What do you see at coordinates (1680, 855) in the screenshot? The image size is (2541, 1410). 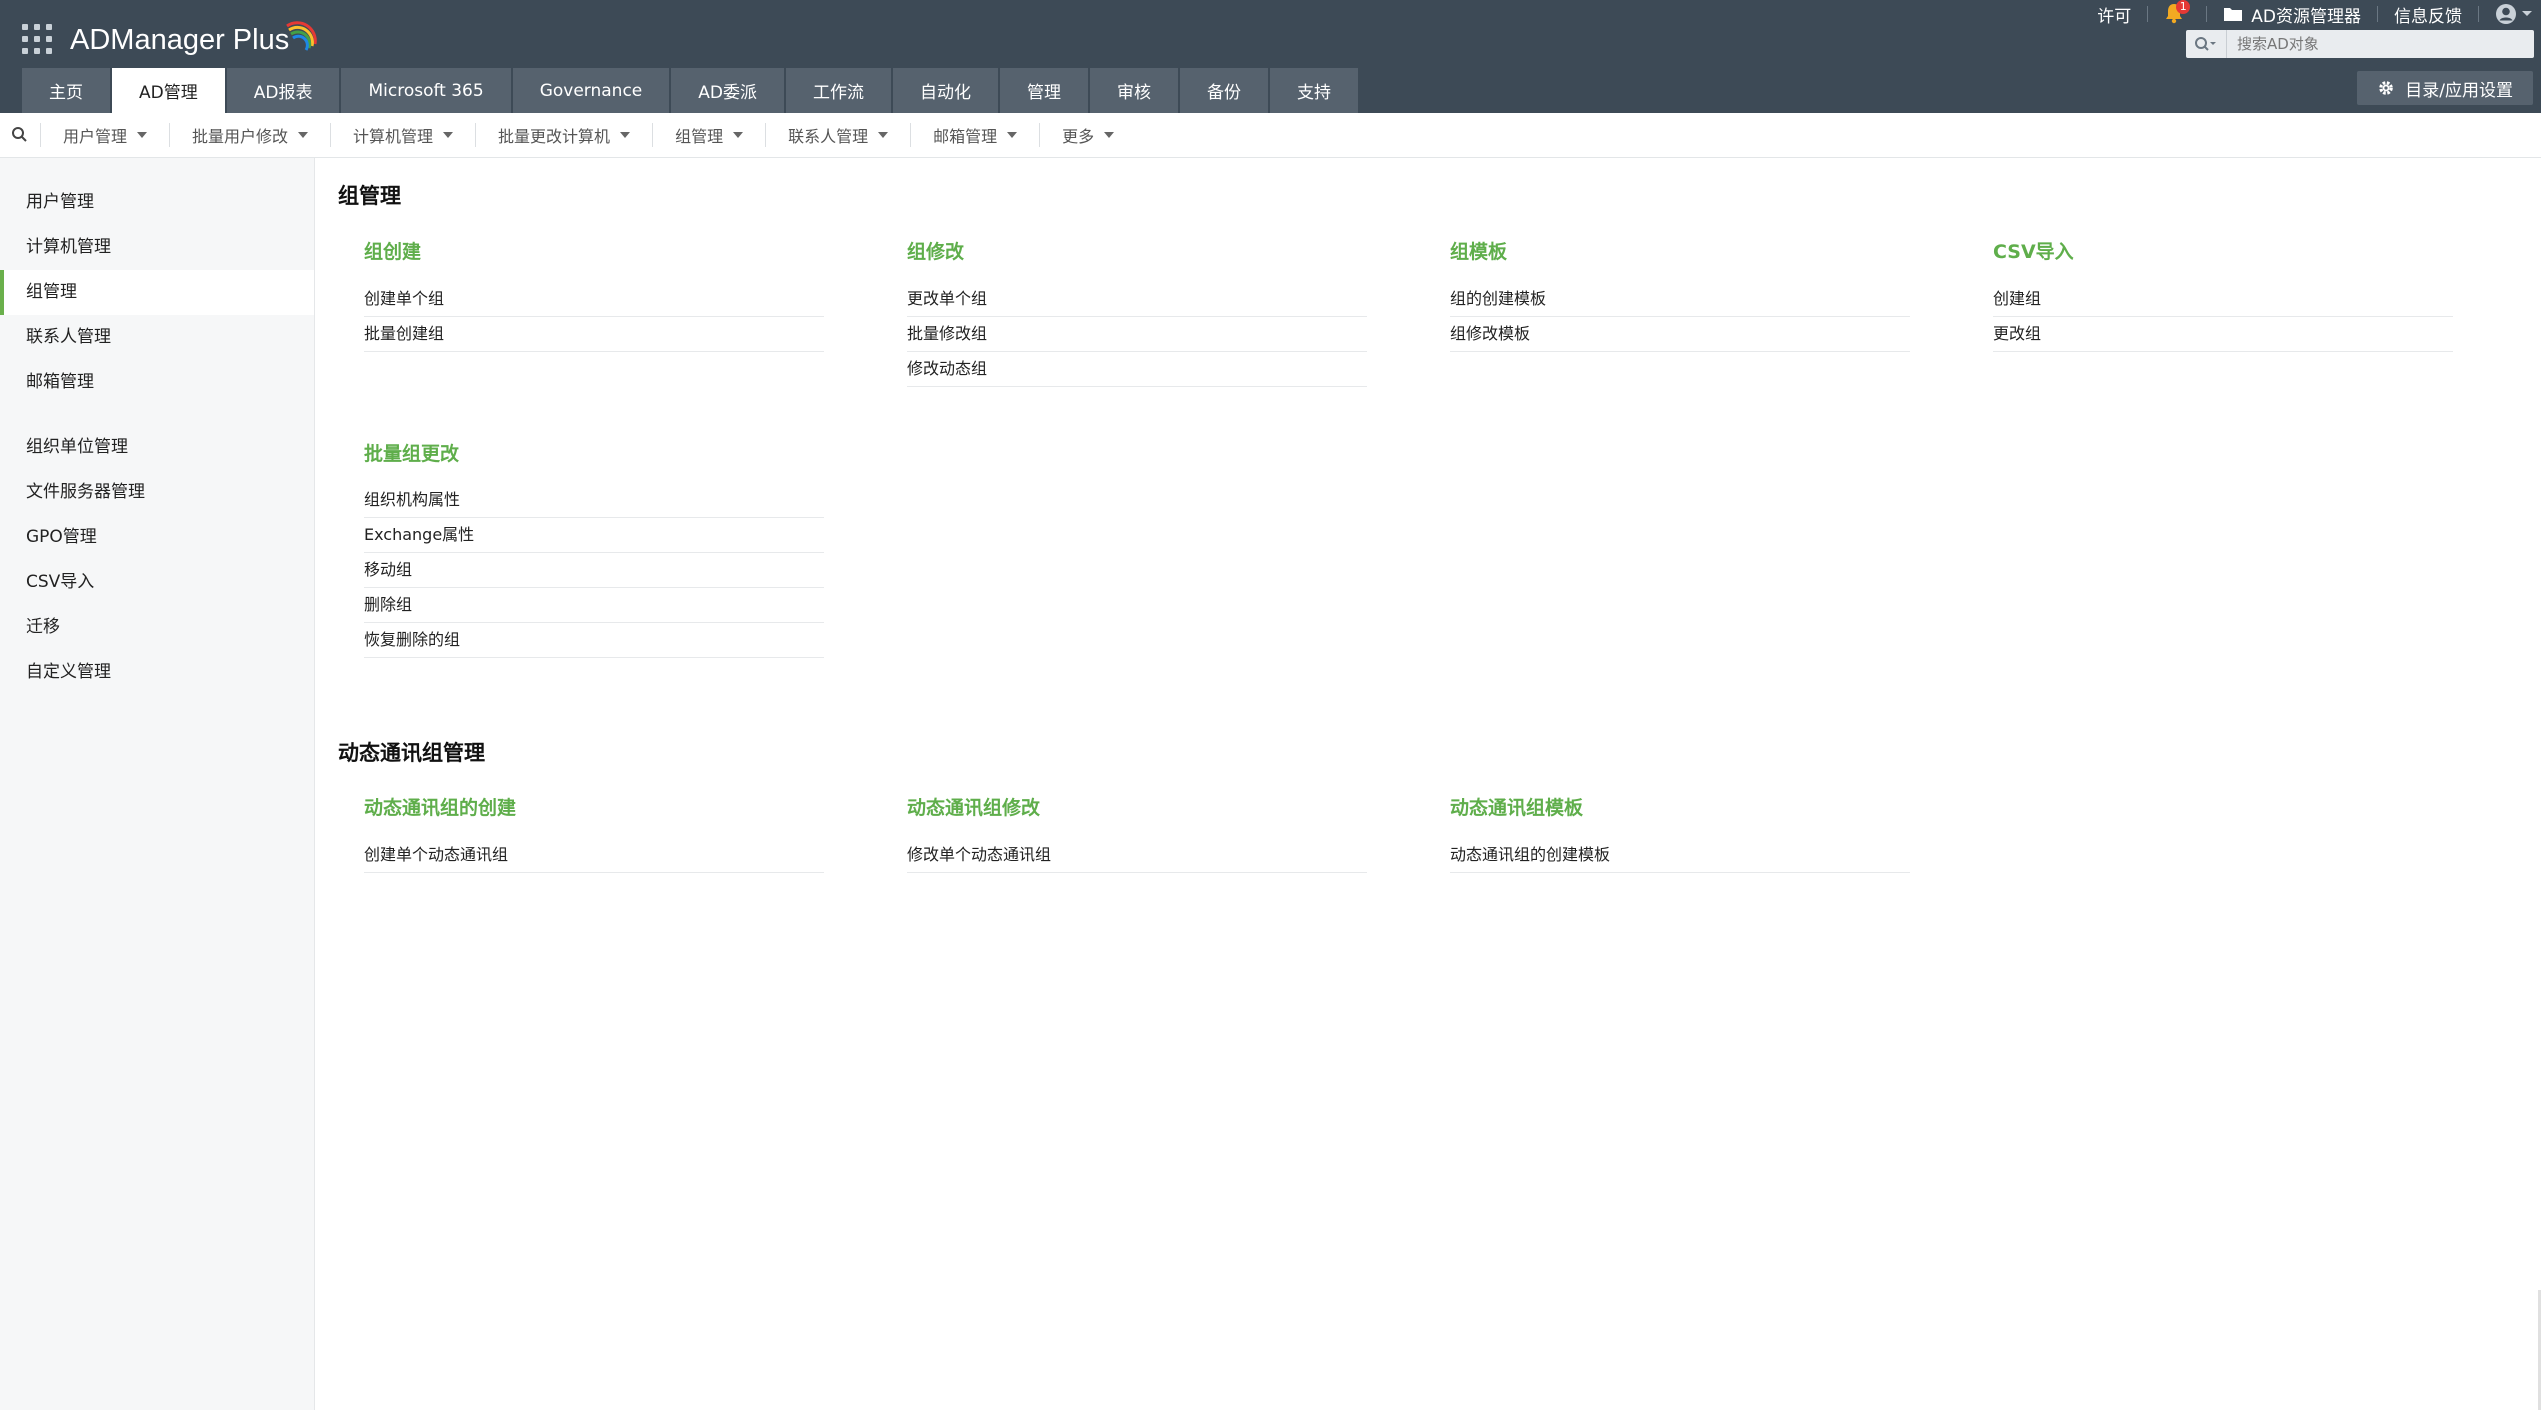 I see `link-ddg-creation-template: 动态通讯组的创建模板` at bounding box center [1680, 855].